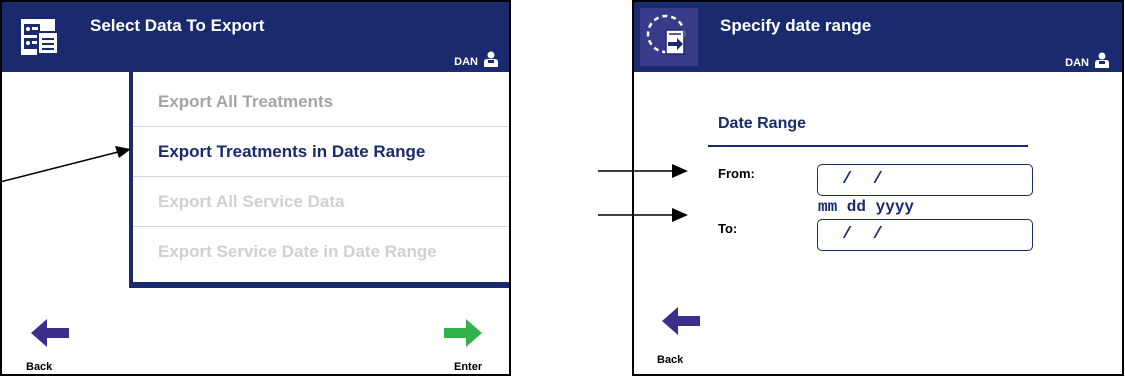 This screenshot has width=1125, height=378. Describe the element at coordinates (925, 235) in the screenshot. I see `to-date-field: / /` at that location.